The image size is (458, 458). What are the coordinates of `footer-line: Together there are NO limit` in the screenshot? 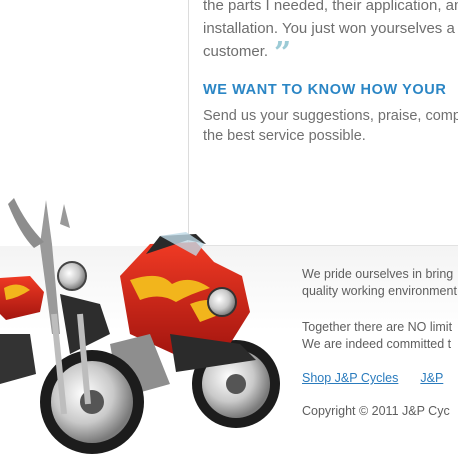 It's located at (377, 327).